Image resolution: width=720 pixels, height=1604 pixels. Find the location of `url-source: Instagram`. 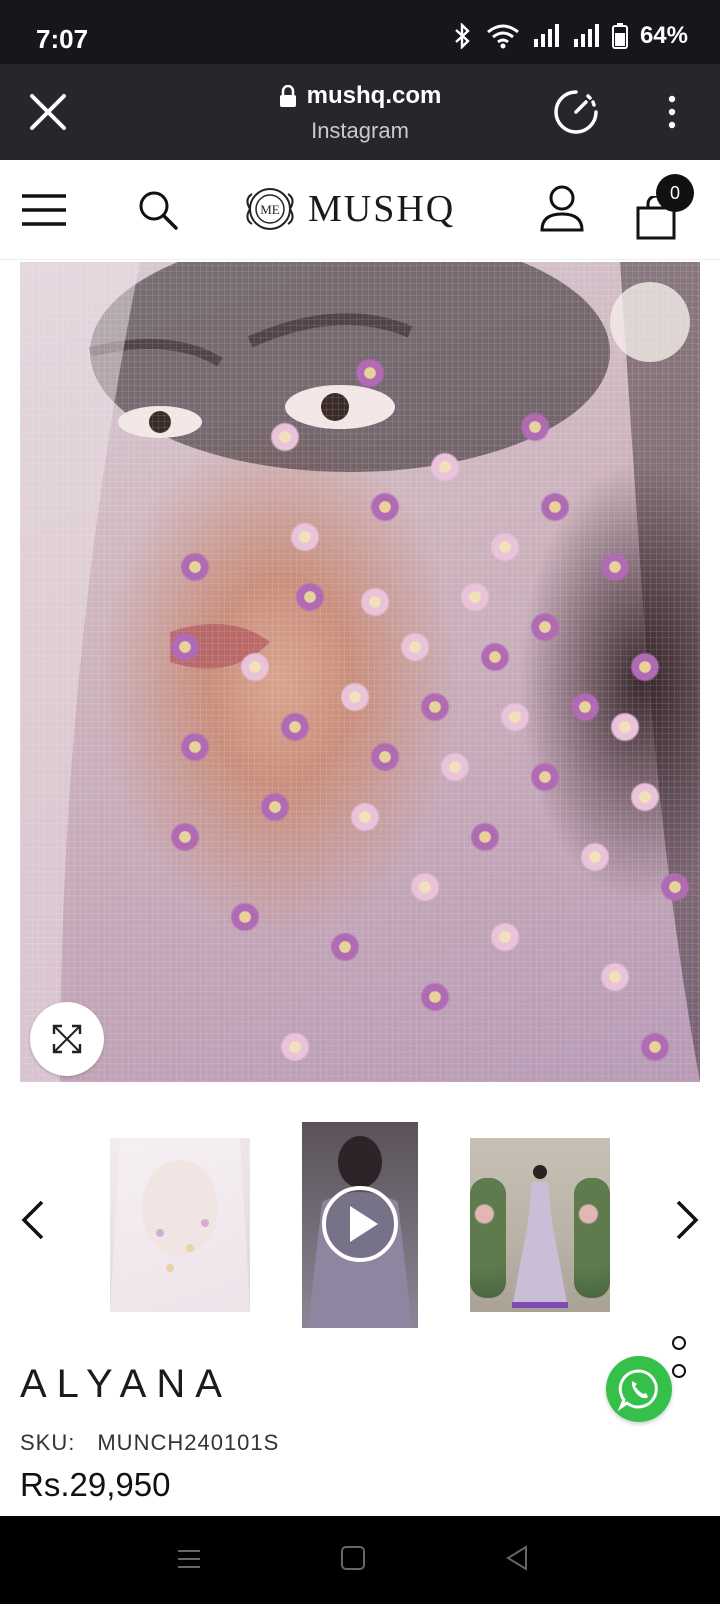

url-source: Instagram is located at coordinates (360, 130).